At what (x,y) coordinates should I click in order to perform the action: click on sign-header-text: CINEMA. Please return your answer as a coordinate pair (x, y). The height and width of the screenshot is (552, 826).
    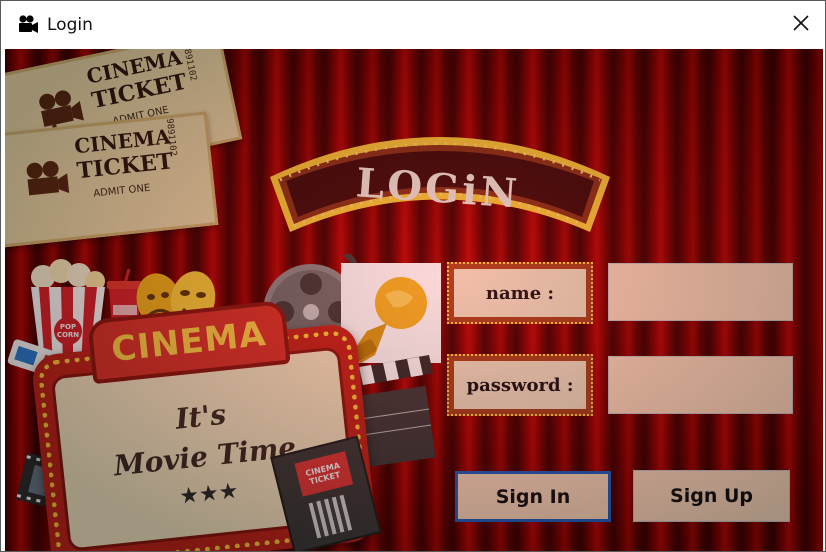
    Looking at the image, I should click on (189, 342).